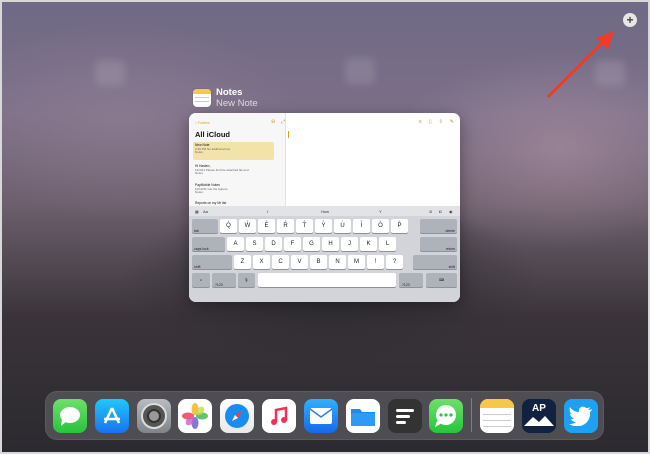 Image resolution: width=650 pixels, height=454 pixels. I want to click on trash-icon: ▯, so click(430, 122).